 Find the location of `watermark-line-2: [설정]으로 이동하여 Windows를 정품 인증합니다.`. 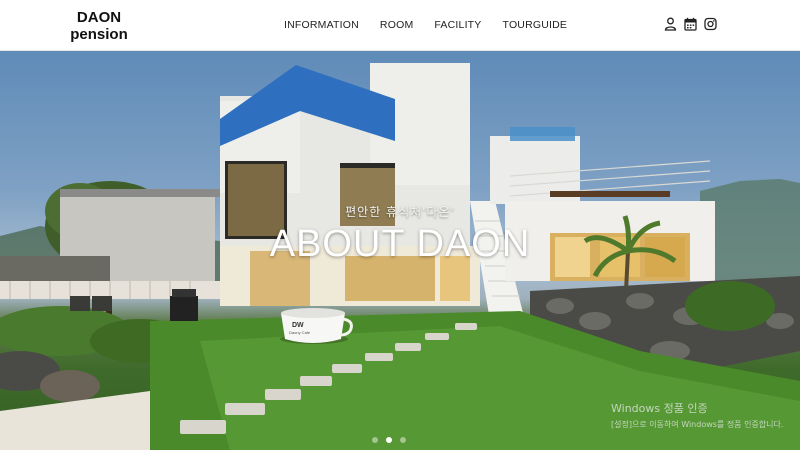

watermark-line-2: [설정]으로 이동하여 Windows를 정품 인증합니다. is located at coordinates (697, 424).